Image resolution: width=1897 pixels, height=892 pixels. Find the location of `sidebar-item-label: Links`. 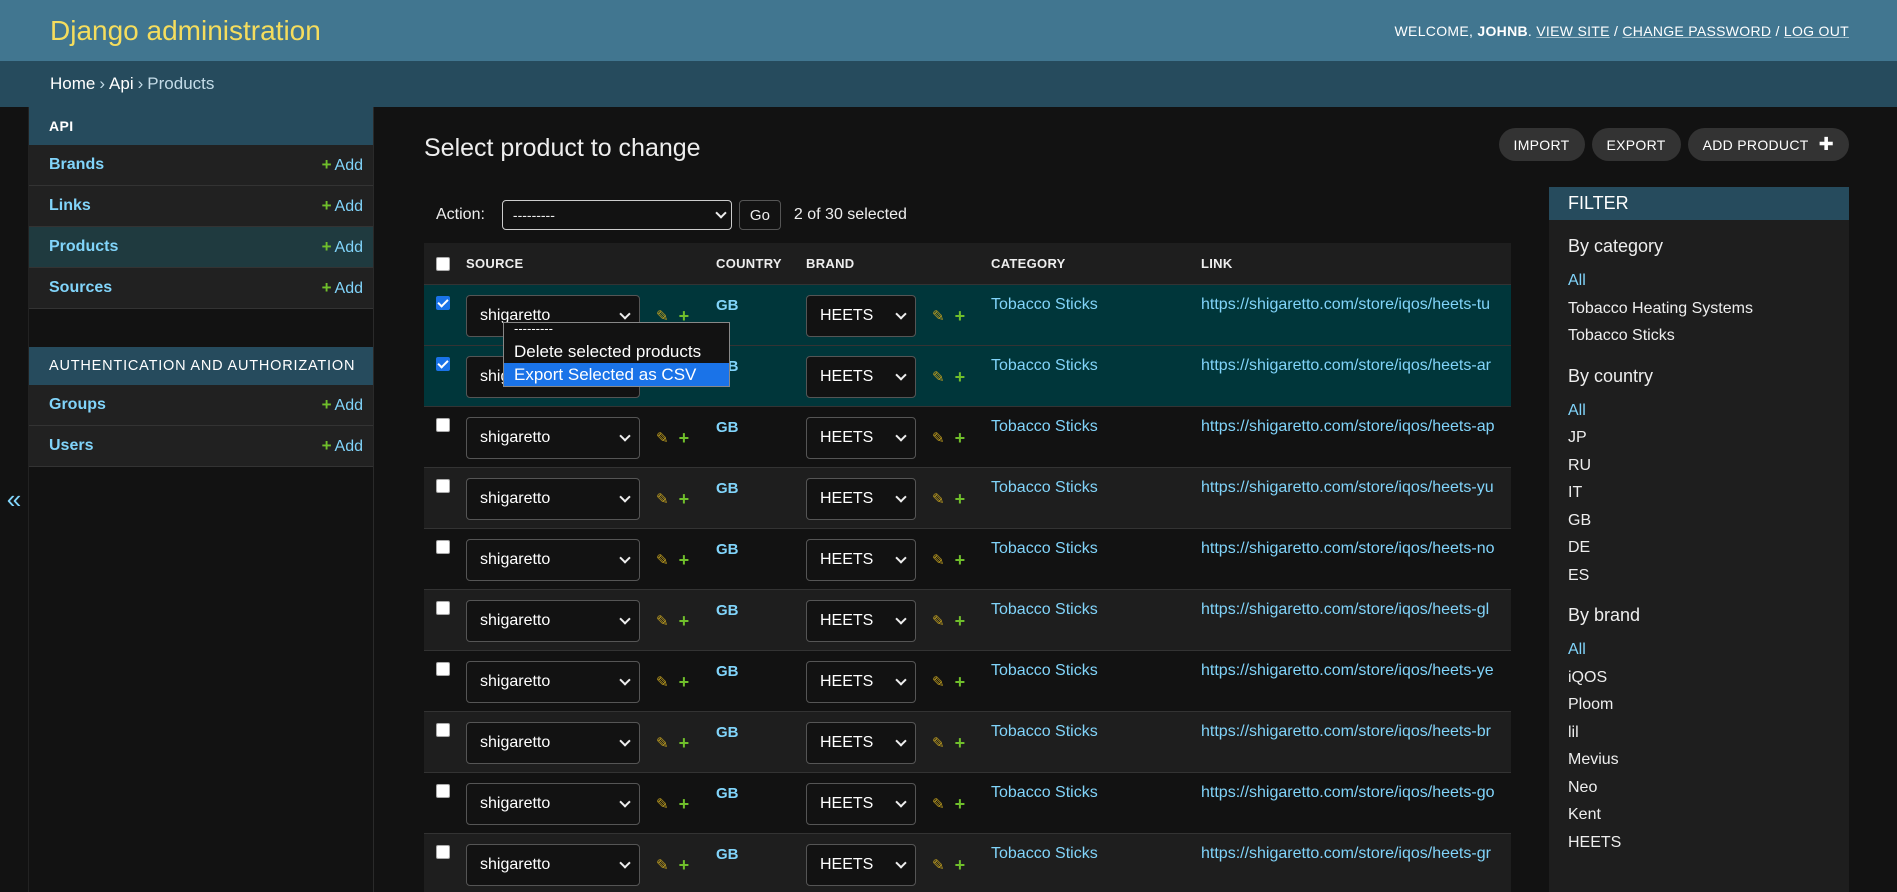

sidebar-item-label: Links is located at coordinates (70, 206).